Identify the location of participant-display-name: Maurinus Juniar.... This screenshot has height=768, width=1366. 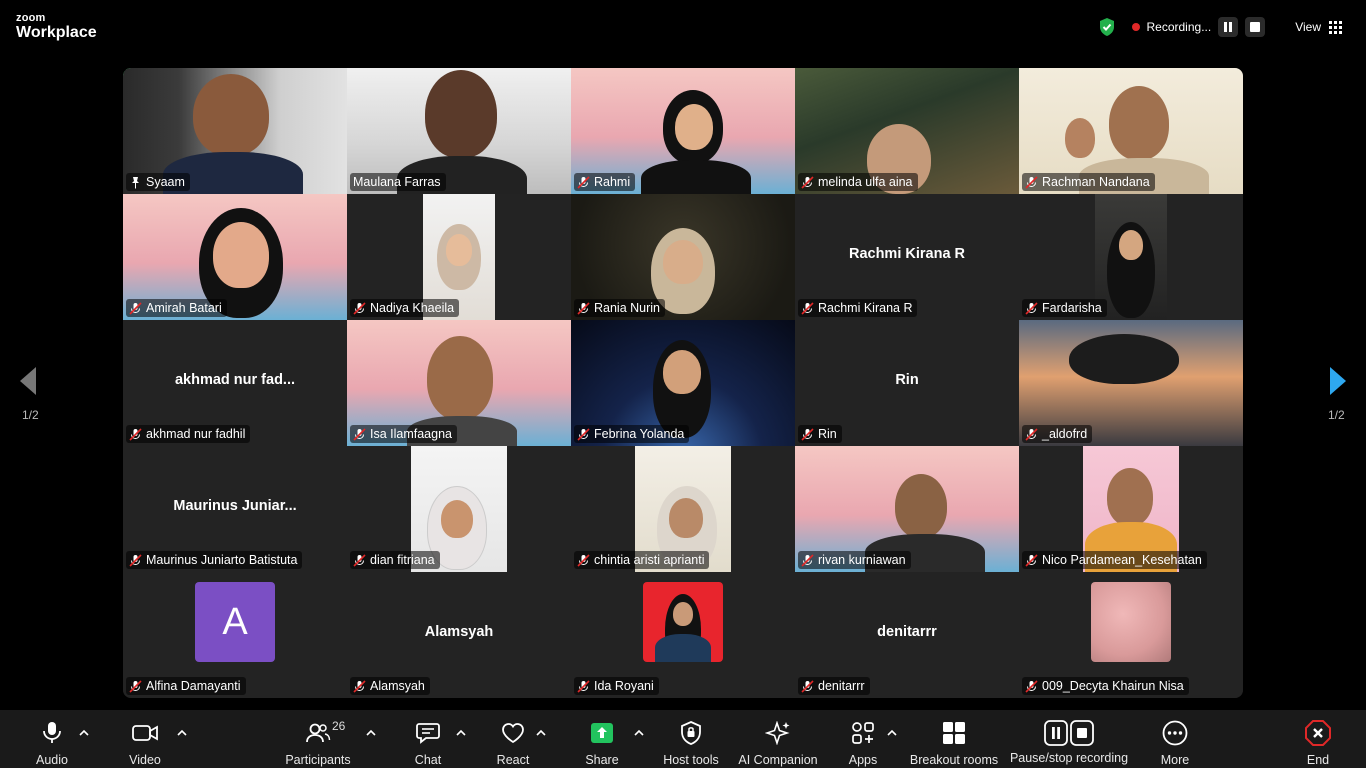
(235, 506).